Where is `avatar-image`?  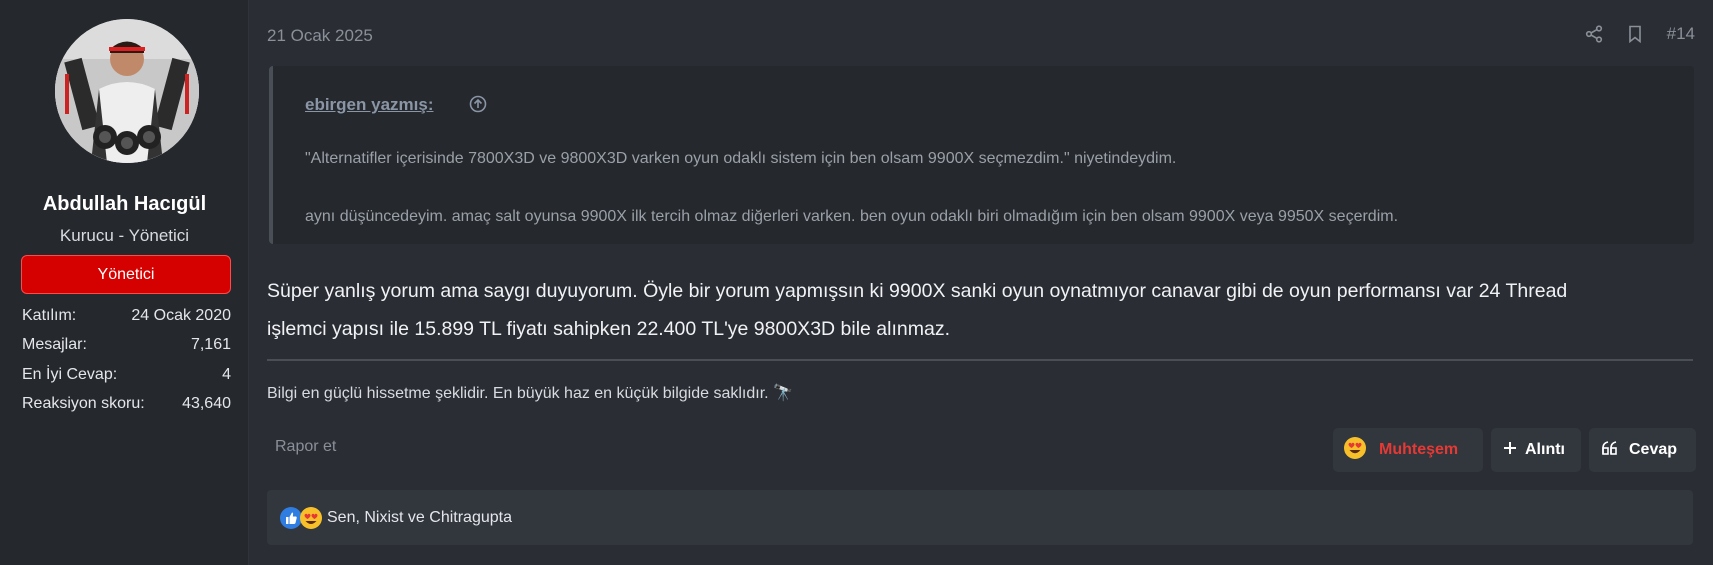 avatar-image is located at coordinates (127, 91).